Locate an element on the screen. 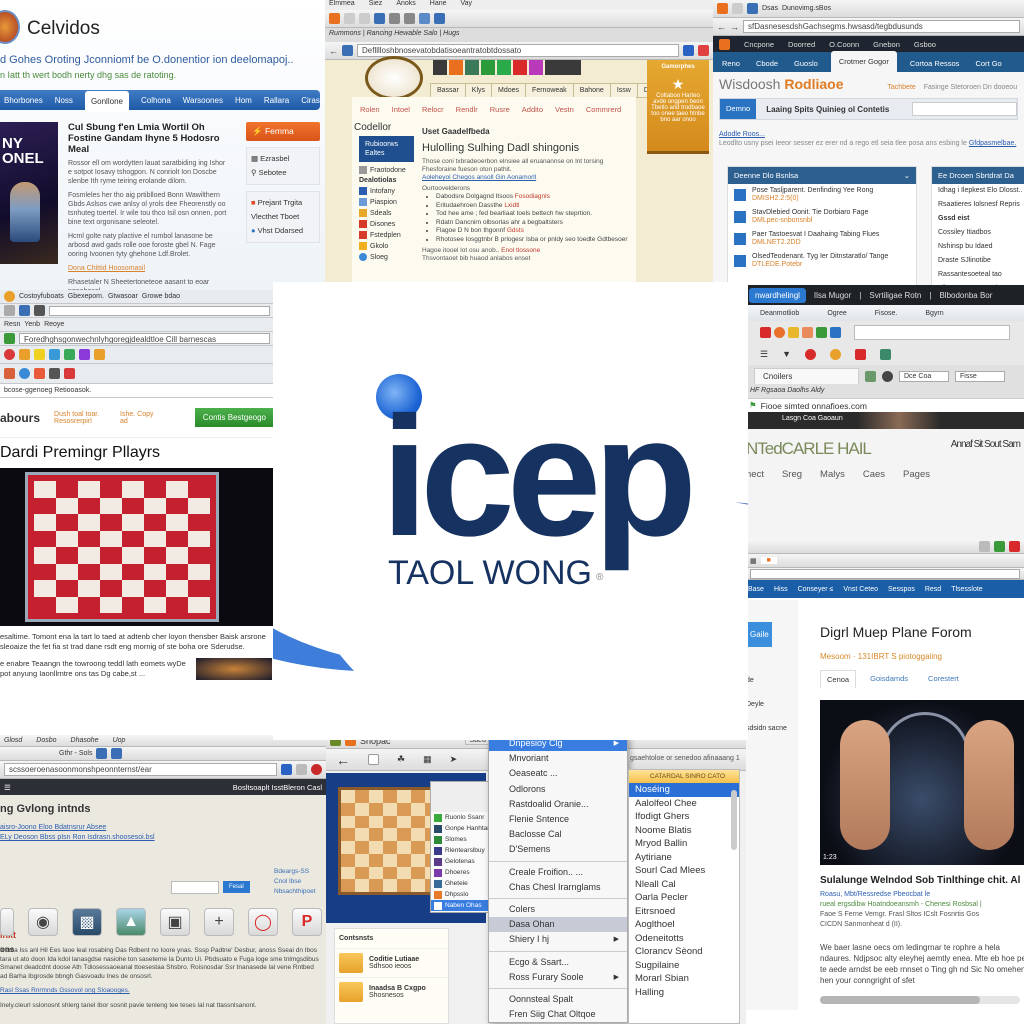  menu-item: Reoye is located at coordinates (54, 324).